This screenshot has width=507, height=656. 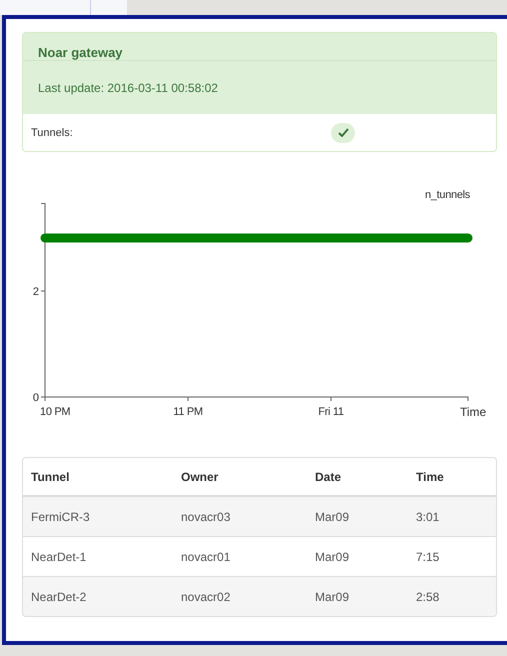 I want to click on status-label: Tunnels:, so click(x=52, y=132).